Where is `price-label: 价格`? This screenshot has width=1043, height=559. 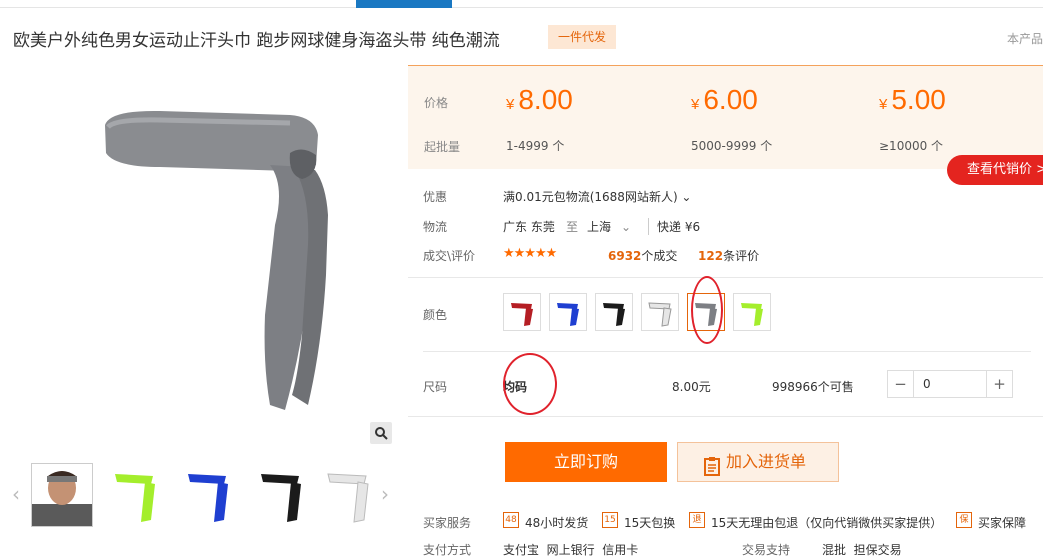 price-label: 价格 is located at coordinates (436, 103).